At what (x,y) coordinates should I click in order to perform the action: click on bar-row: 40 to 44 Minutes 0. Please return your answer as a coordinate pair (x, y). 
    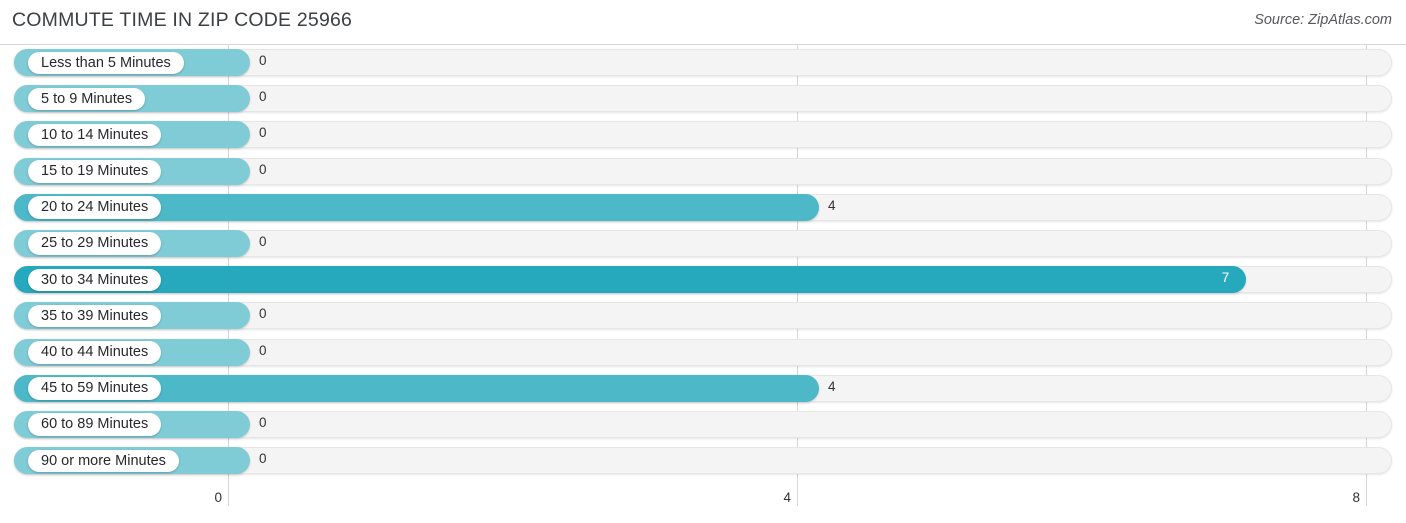
    Looking at the image, I should click on (703, 353).